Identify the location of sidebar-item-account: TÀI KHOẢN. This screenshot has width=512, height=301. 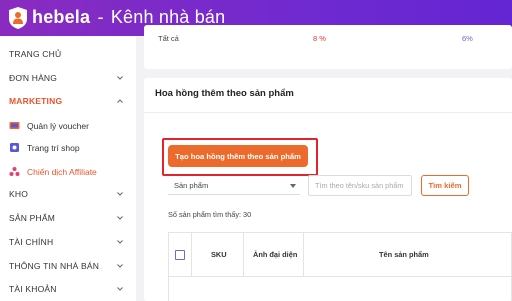
(68, 290).